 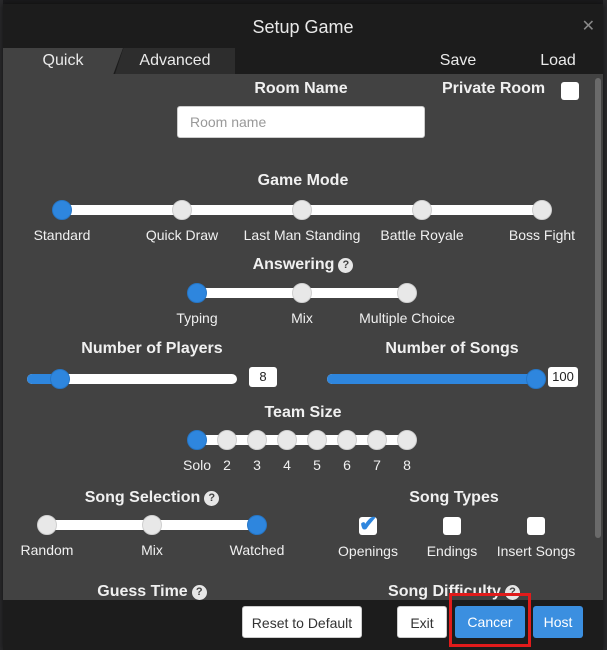 I want to click on song-selection-knob-watched, so click(x=257, y=525).